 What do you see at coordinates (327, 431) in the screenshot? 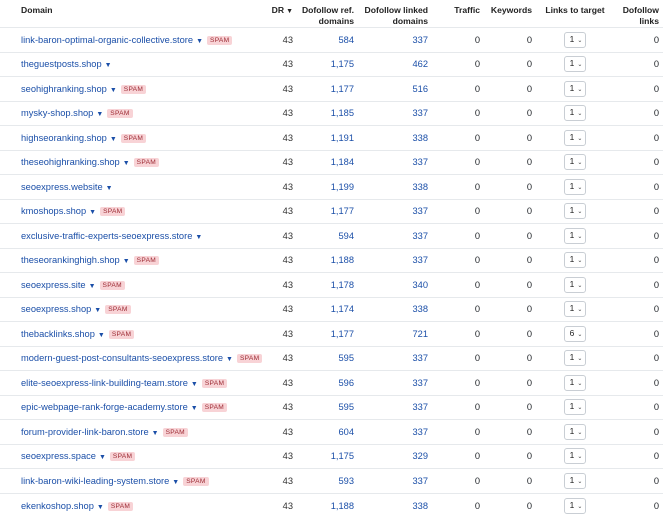
I see `dofollow-ref-domains-link: 604` at bounding box center [327, 431].